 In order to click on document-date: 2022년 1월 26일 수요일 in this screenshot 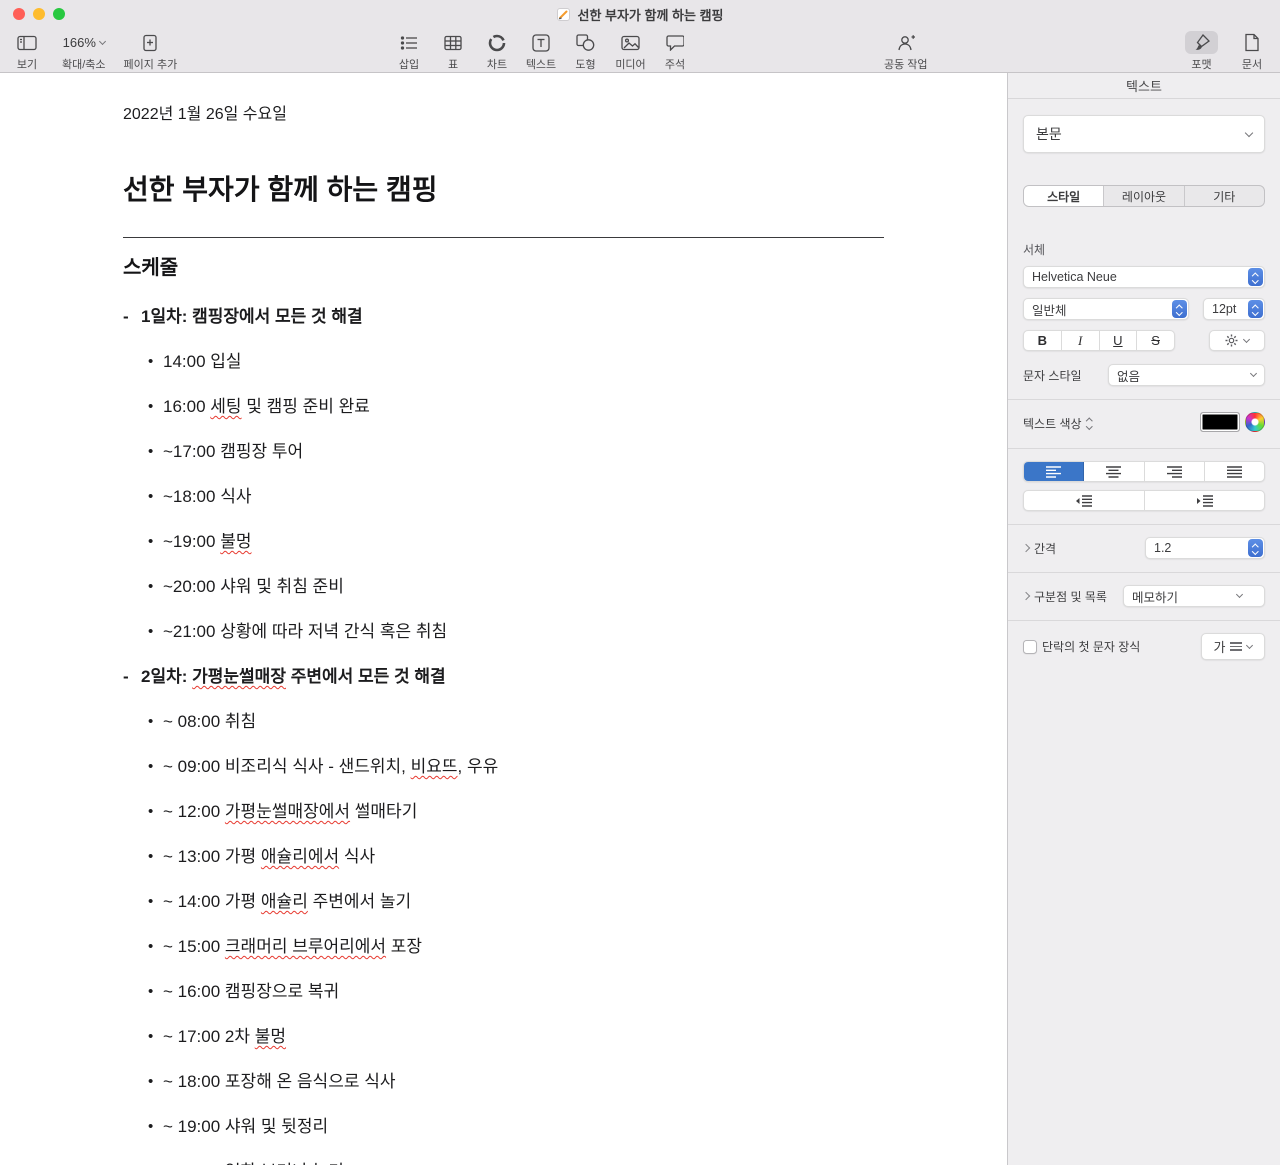, I will do `click(205, 114)`.